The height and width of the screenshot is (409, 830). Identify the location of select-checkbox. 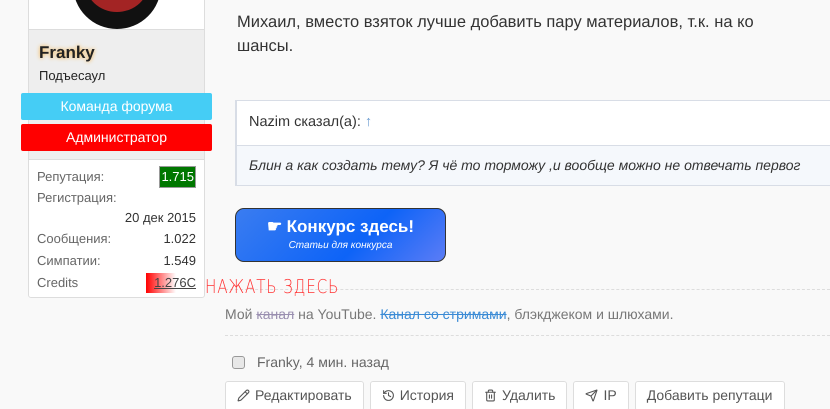
(238, 362).